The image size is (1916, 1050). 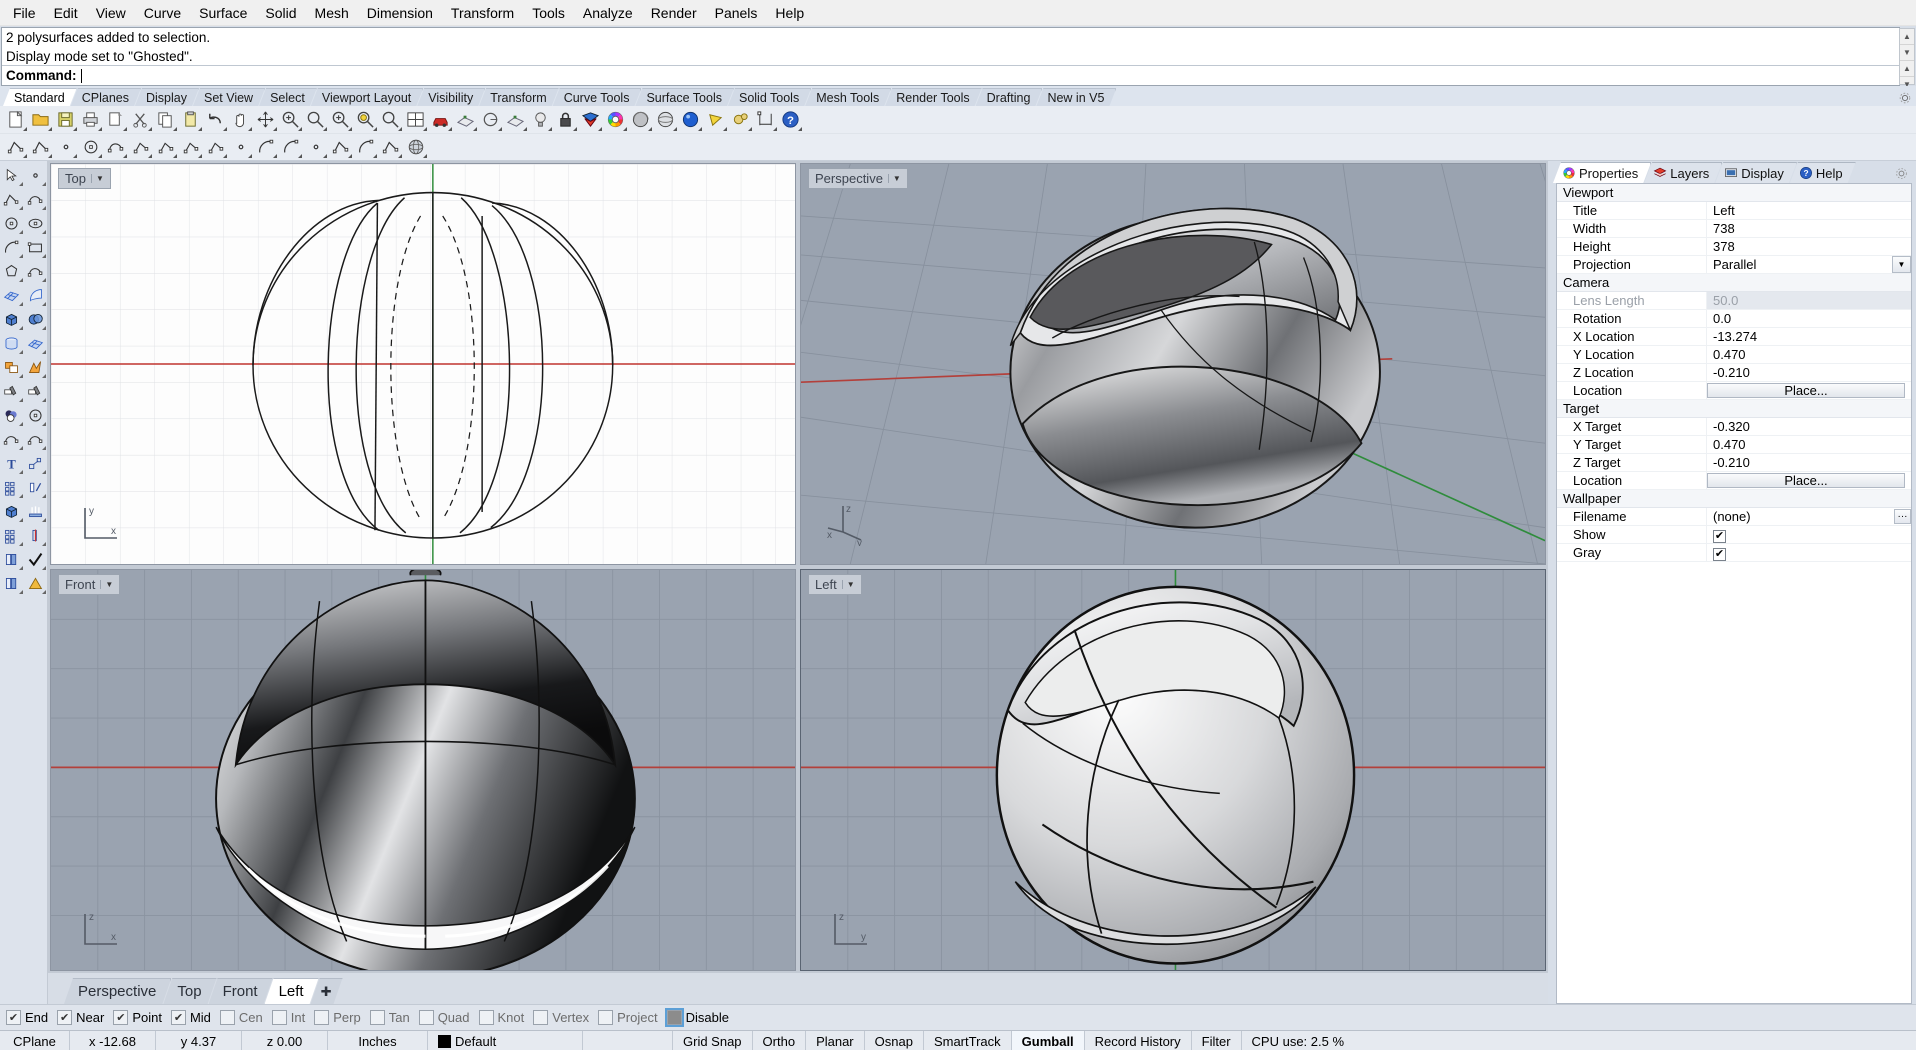 What do you see at coordinates (968, 1040) in the screenshot?
I see `status-toggle-smarttrack: SmartTrack` at bounding box center [968, 1040].